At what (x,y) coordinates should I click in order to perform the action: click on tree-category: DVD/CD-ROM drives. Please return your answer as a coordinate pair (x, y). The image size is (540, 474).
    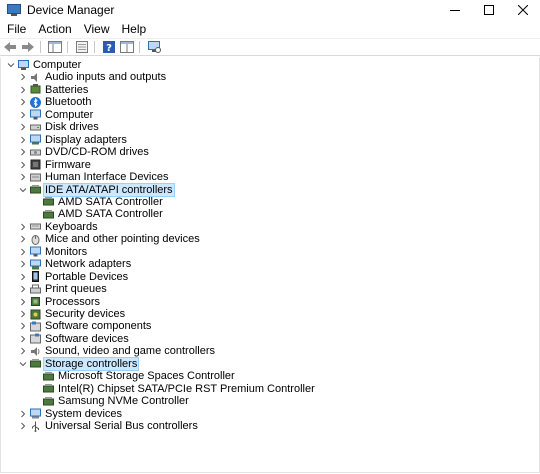
    Looking at the image, I should click on (84, 152).